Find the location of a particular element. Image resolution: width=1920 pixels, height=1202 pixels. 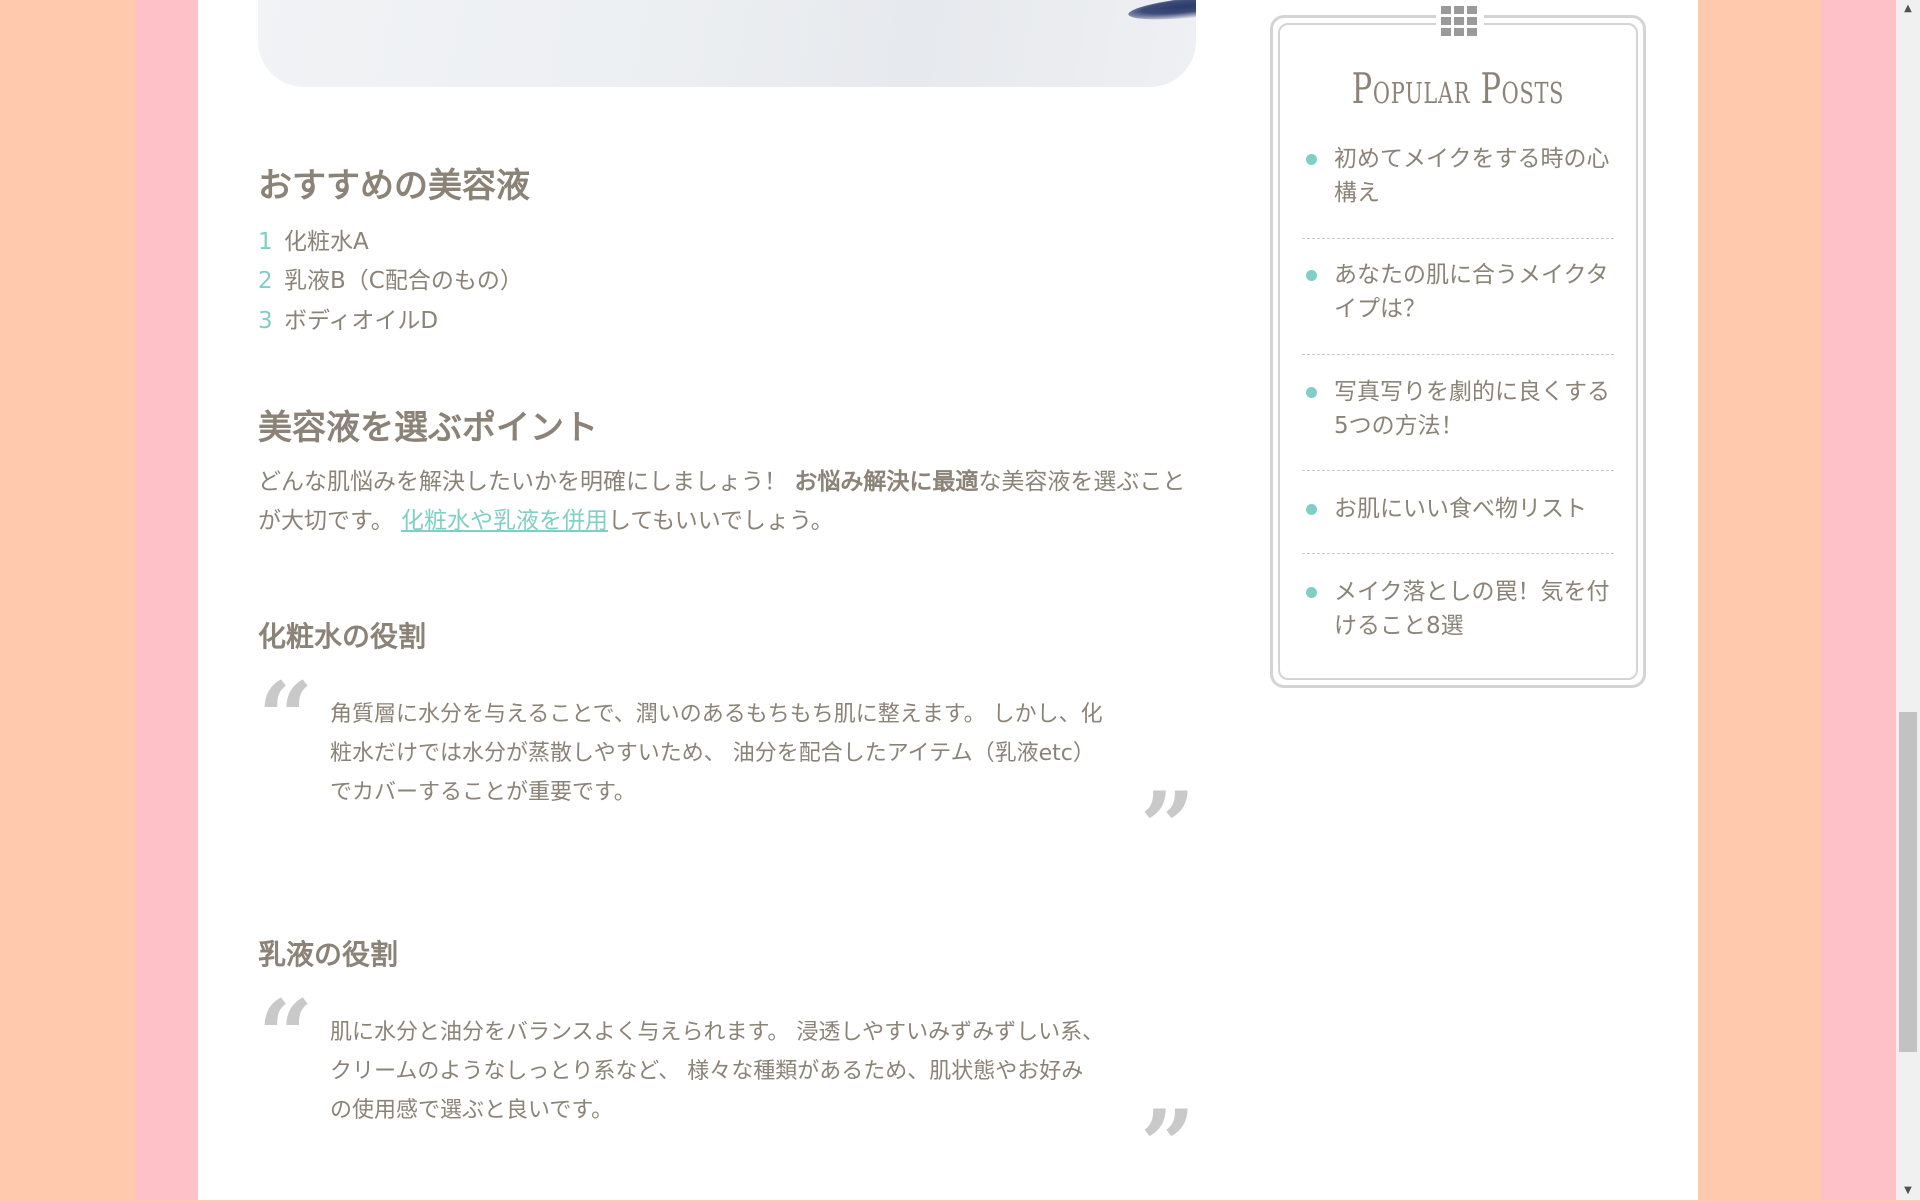

grid-icon is located at coordinates (1459, 21).